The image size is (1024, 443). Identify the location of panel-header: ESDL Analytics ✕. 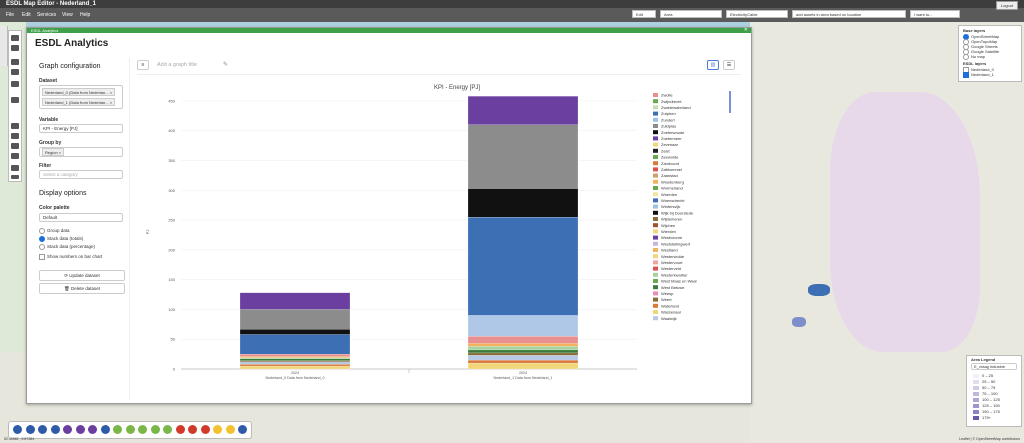
(389, 30).